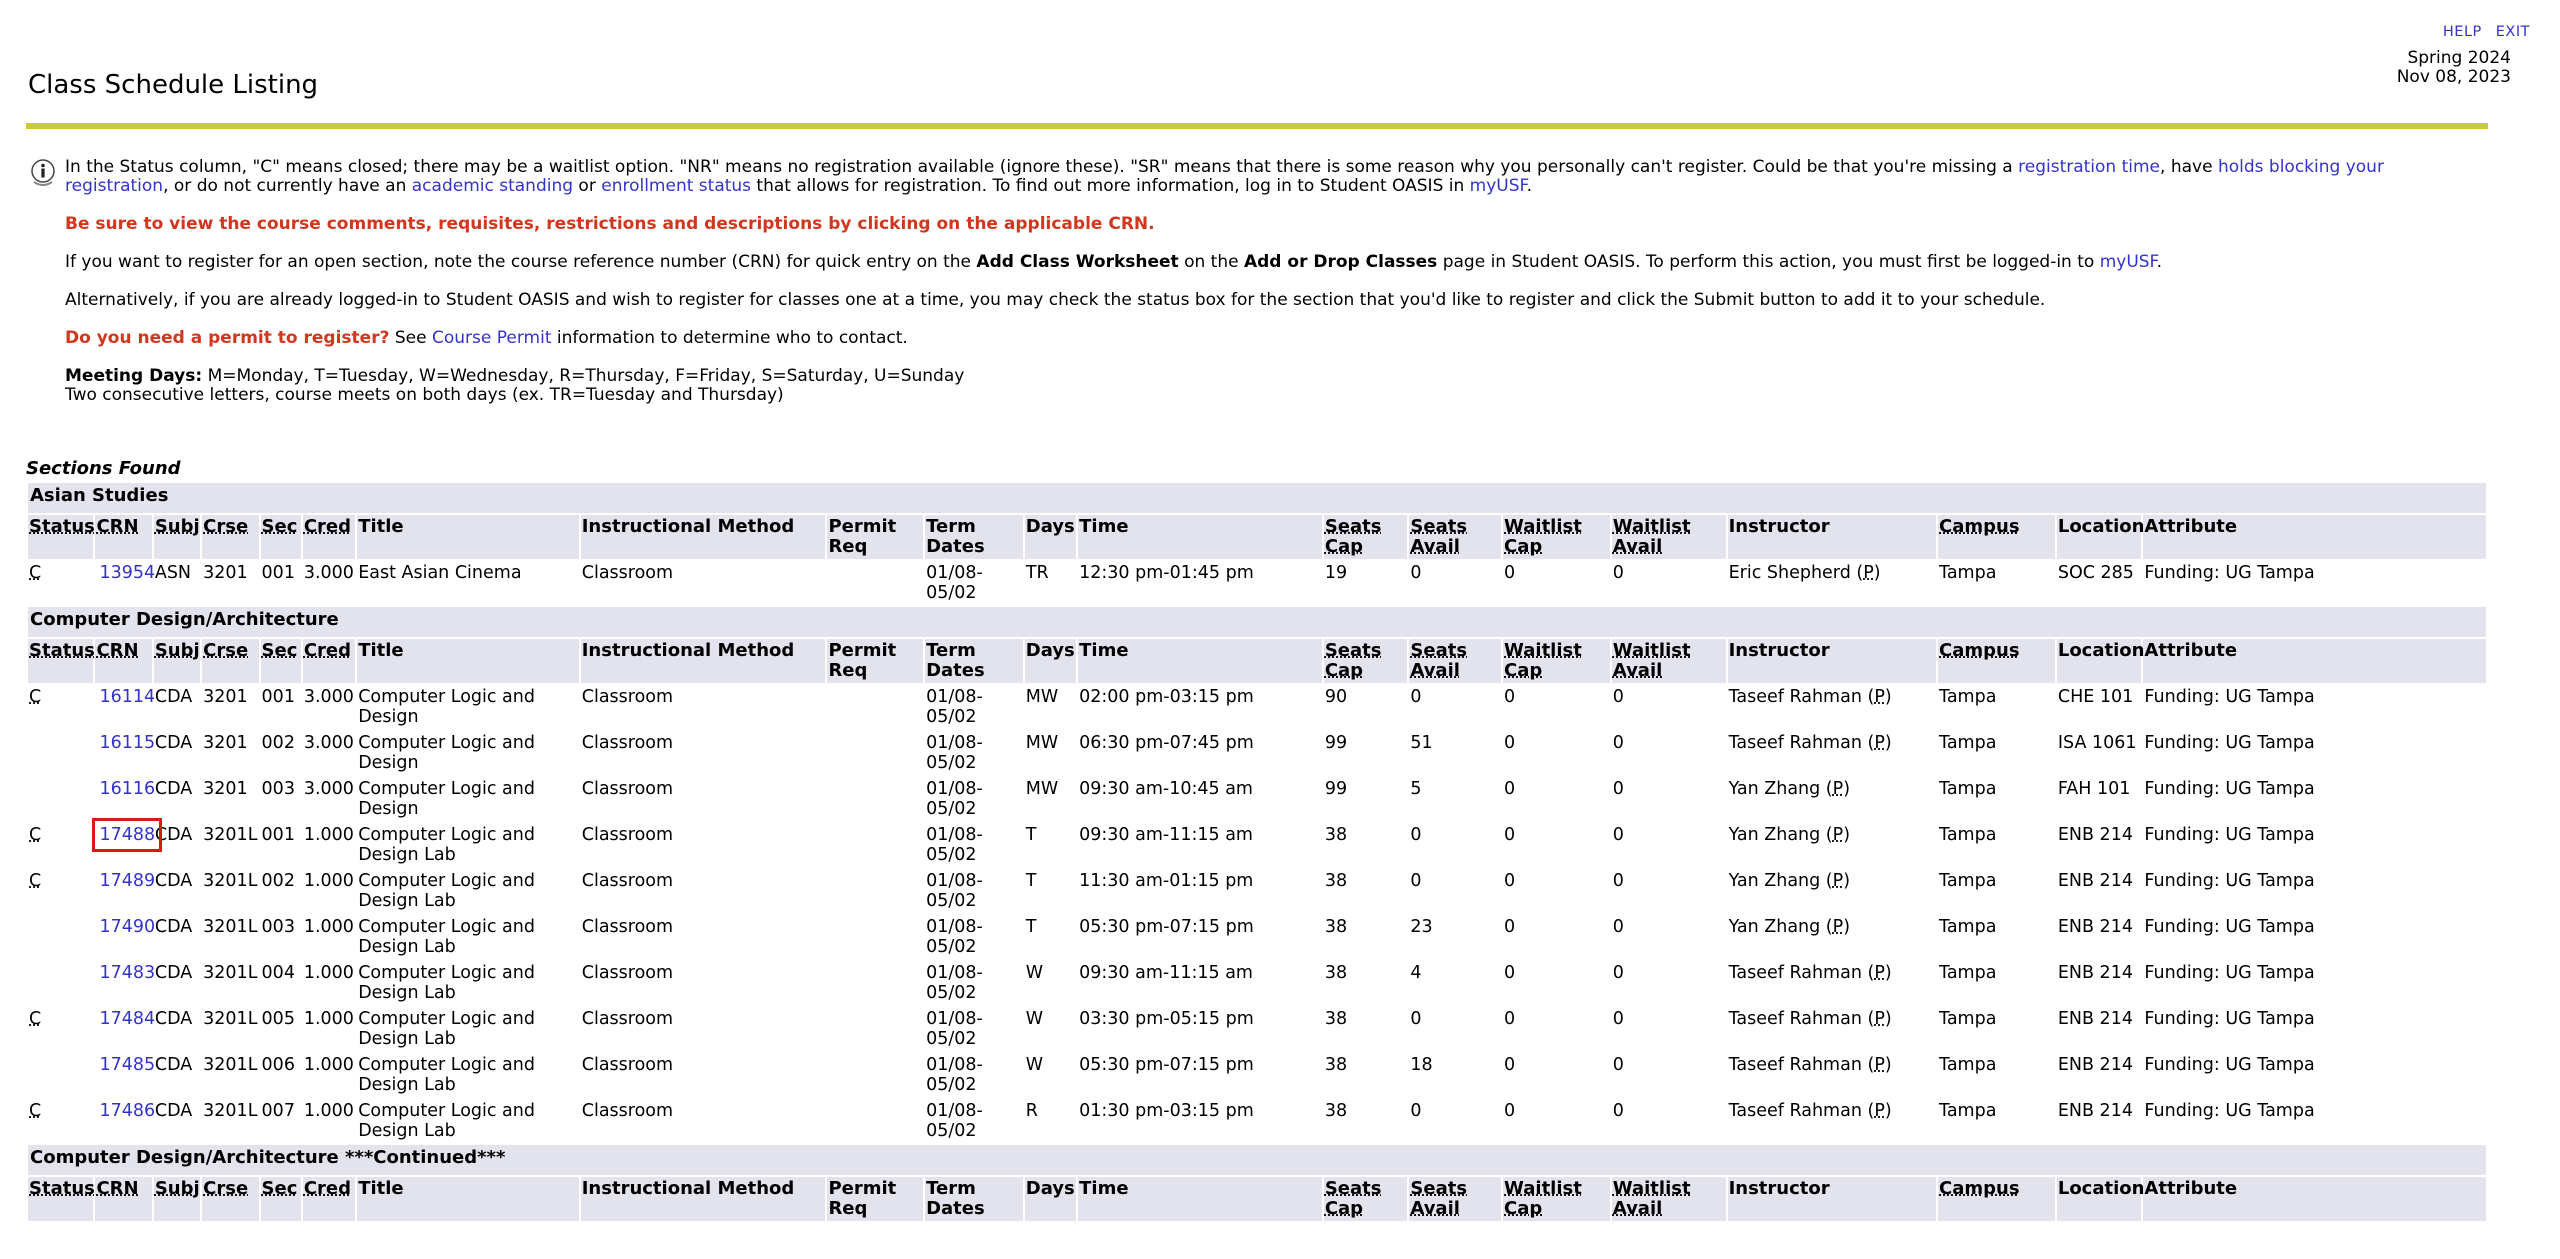 The width and height of the screenshot is (2560, 1259). What do you see at coordinates (127, 697) in the screenshot?
I see `crn-link: 16114` at bounding box center [127, 697].